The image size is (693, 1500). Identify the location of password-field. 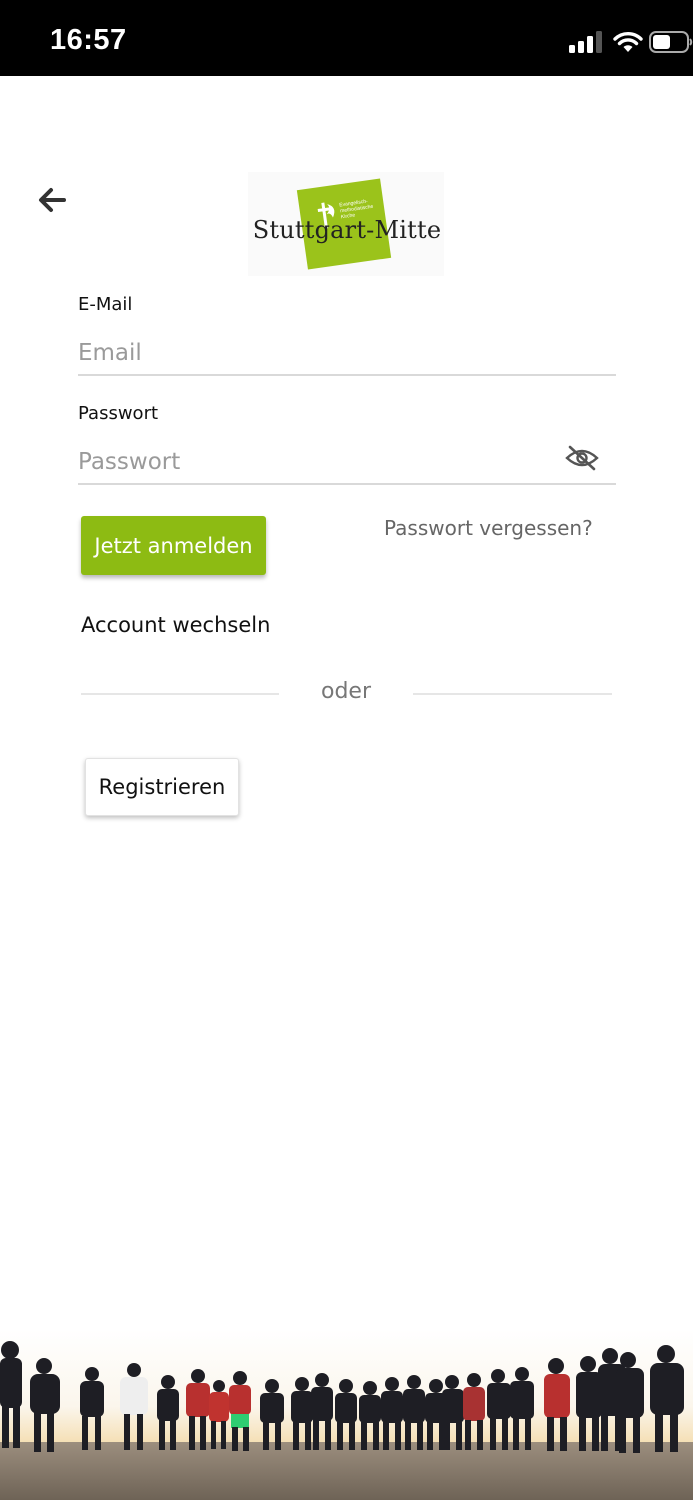
(347, 463).